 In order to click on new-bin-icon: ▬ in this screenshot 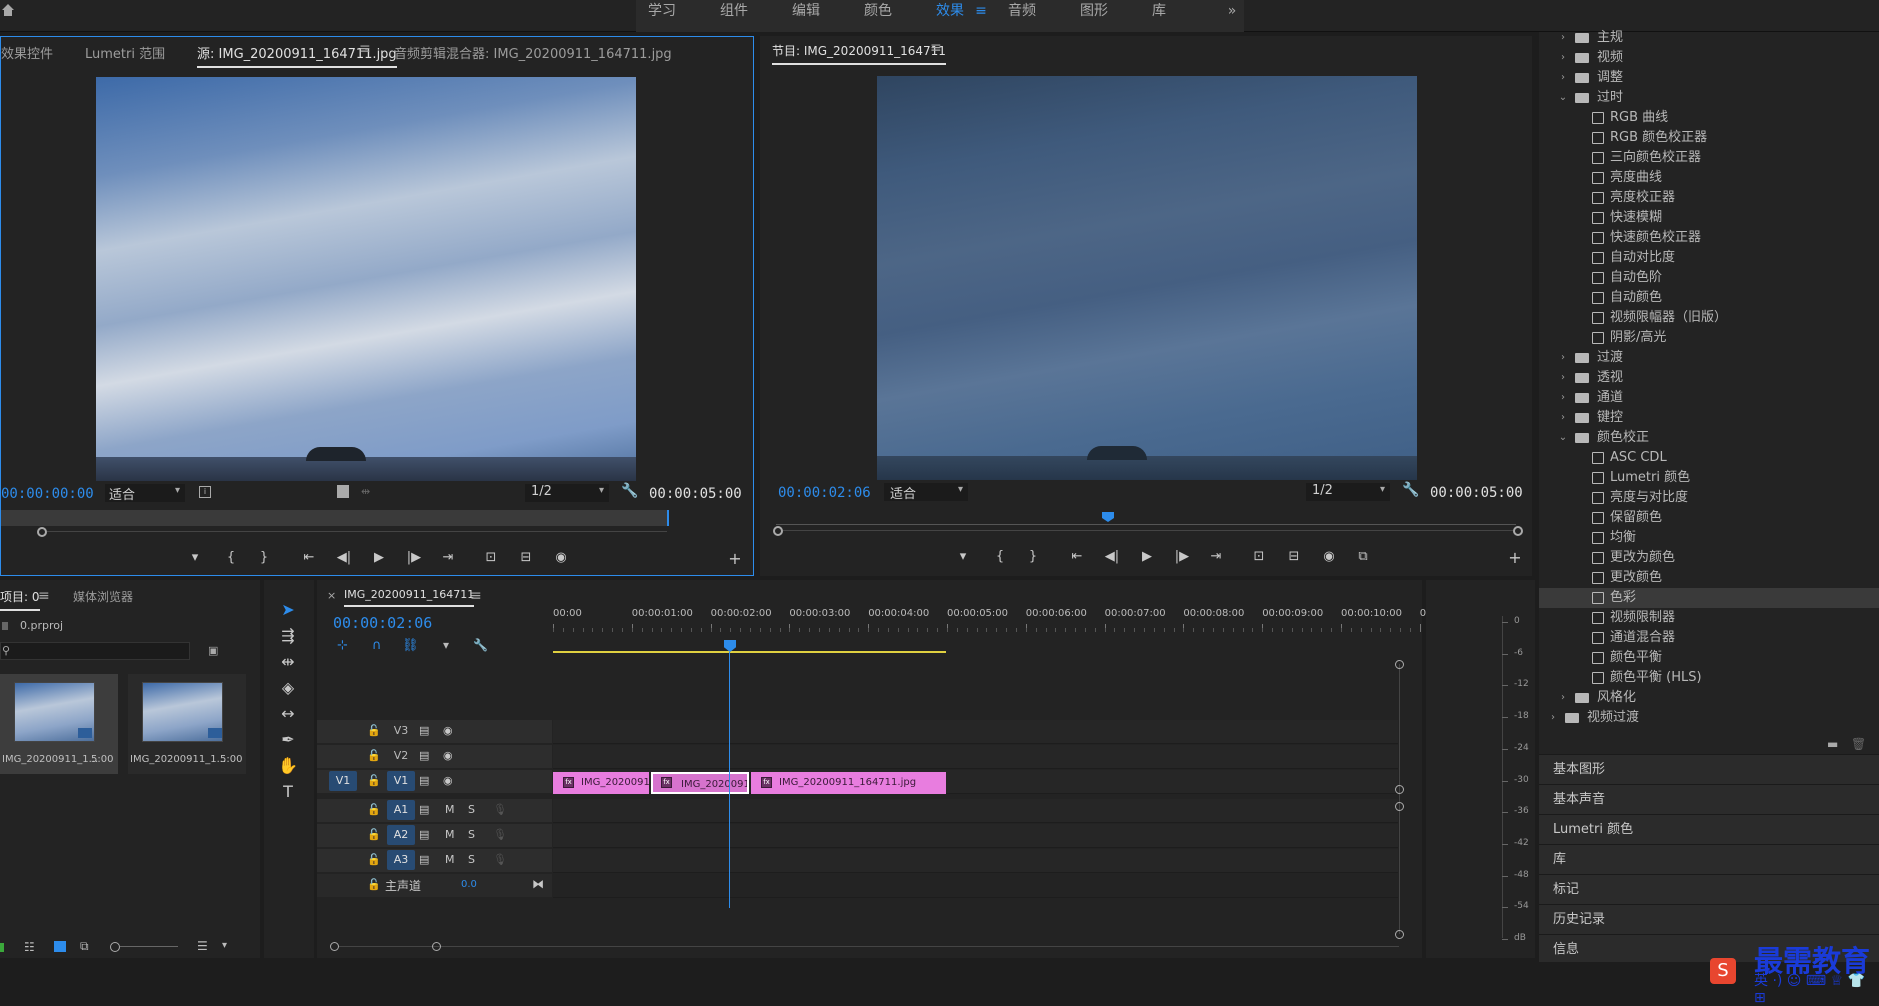, I will do `click(1832, 744)`.